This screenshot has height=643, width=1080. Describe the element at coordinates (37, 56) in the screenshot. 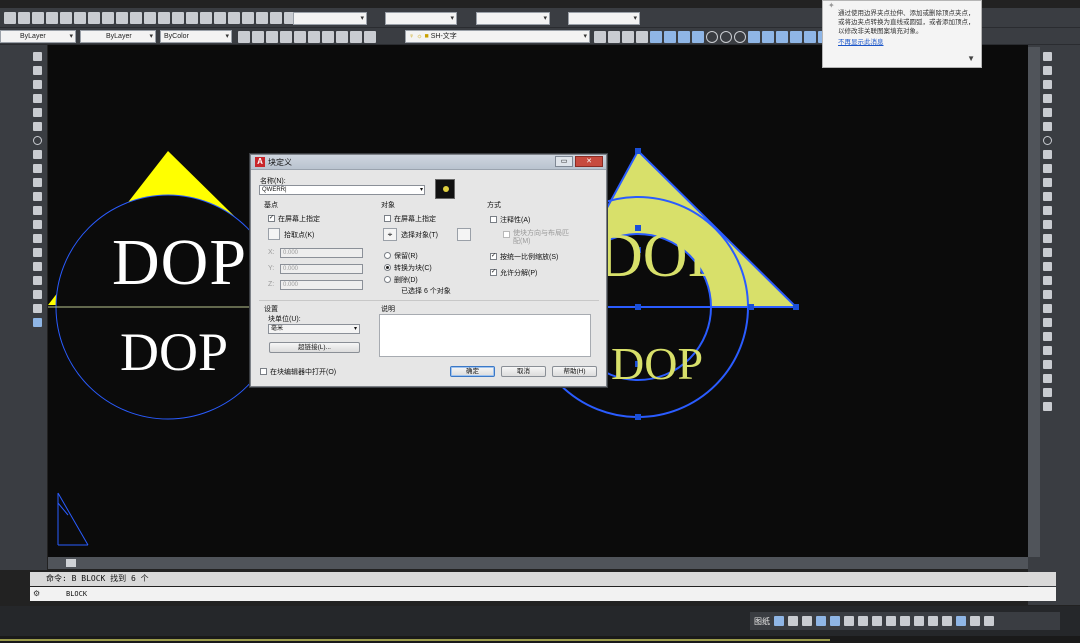

I see `line-icon` at that location.